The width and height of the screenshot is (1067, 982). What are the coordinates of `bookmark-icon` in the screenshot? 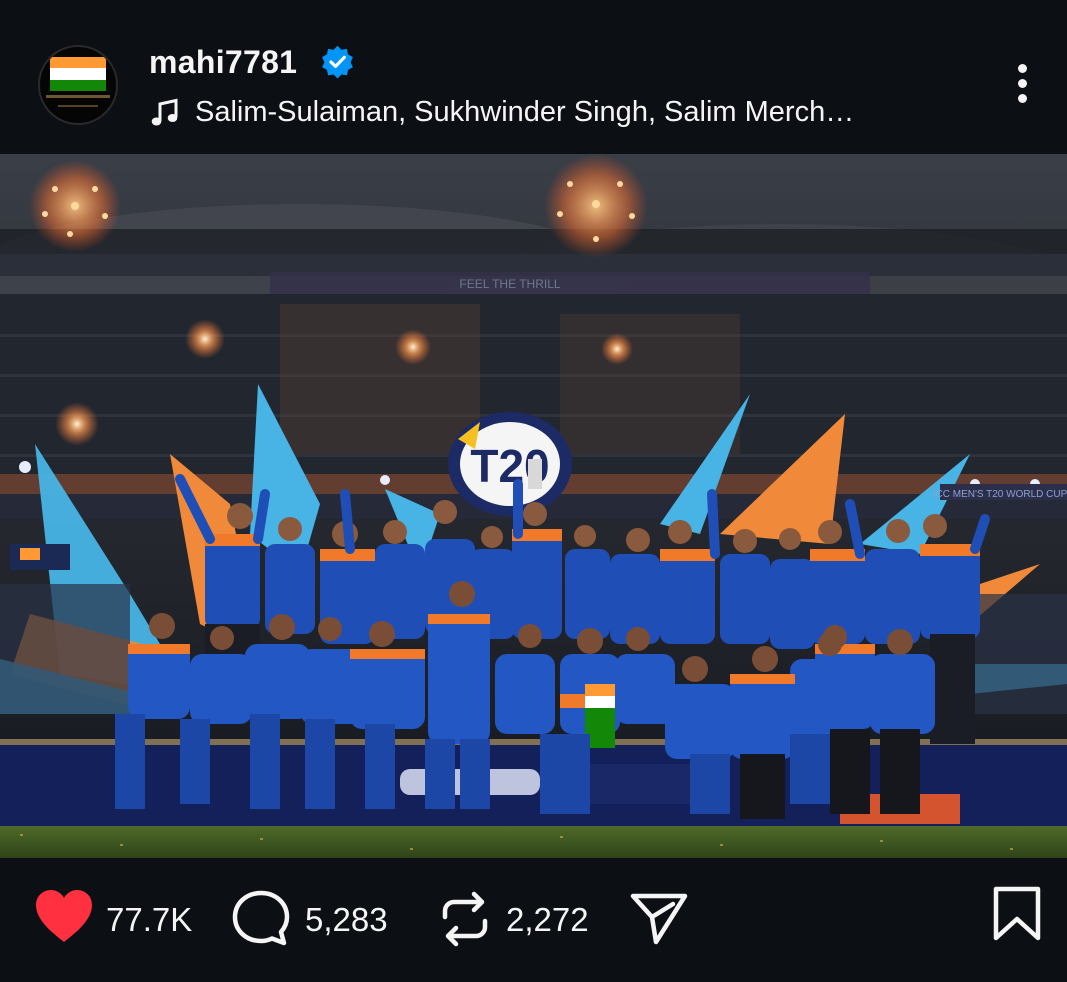 It's located at (1017, 914).